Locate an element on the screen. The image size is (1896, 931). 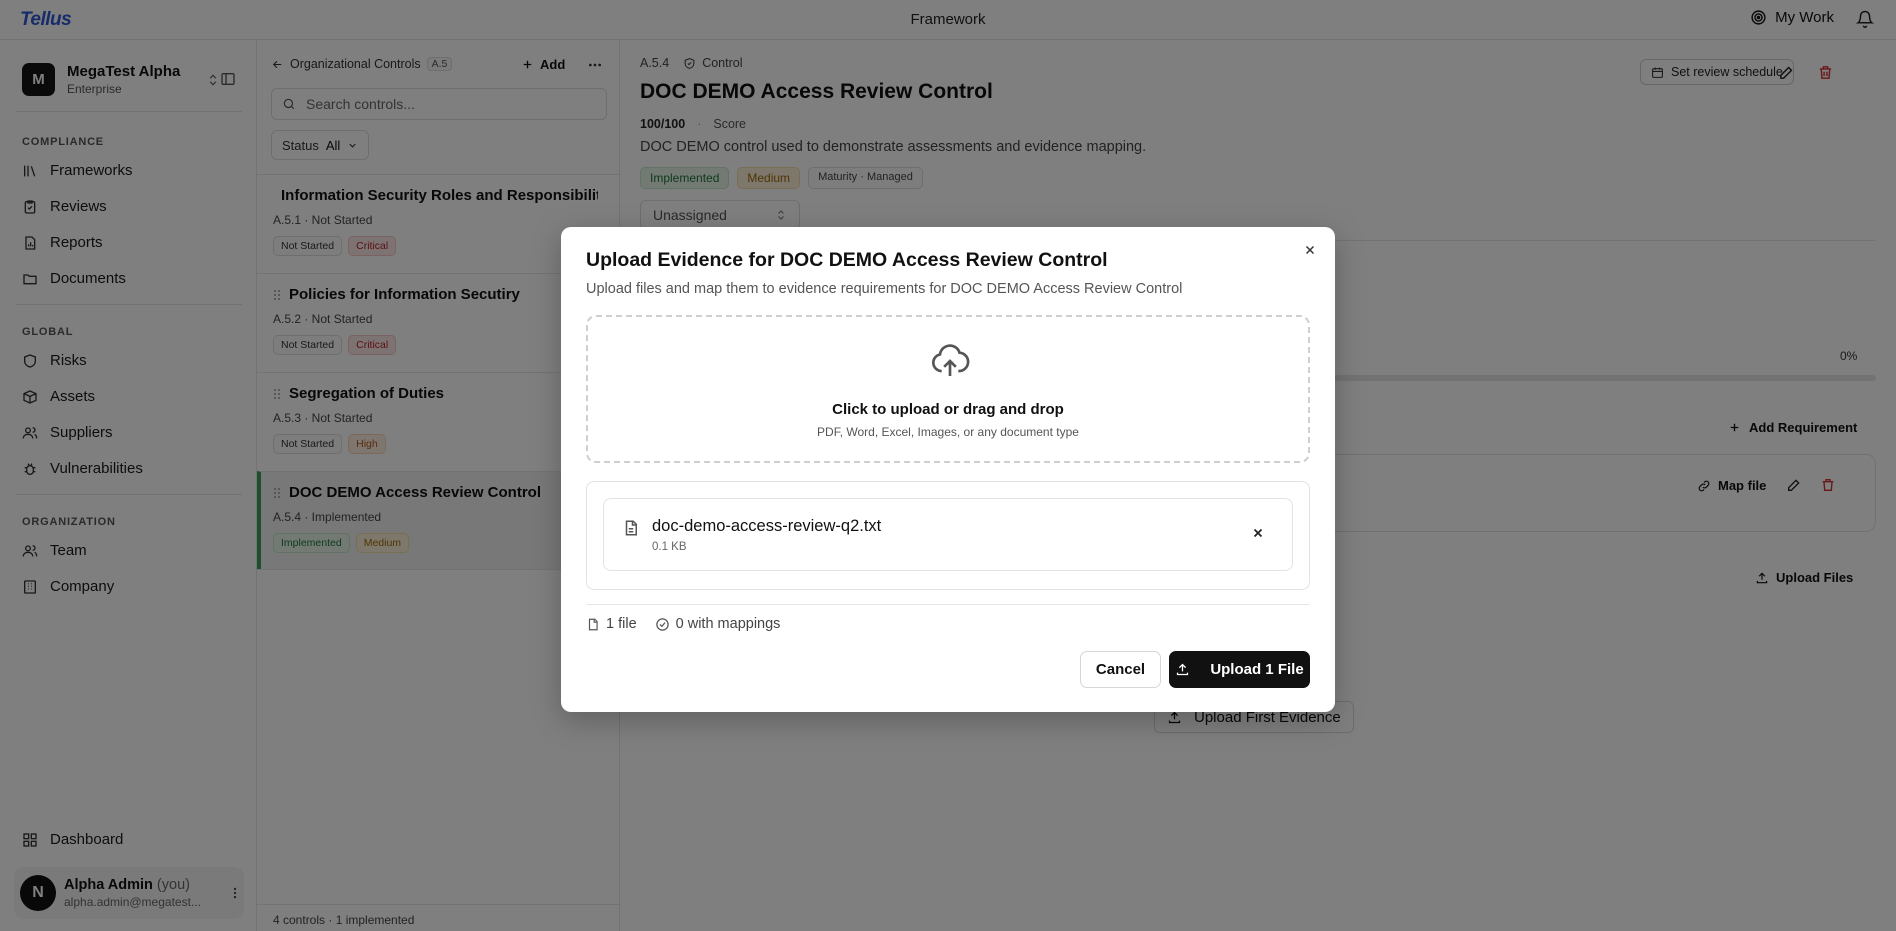
cloud-upload-icon is located at coordinates (951, 360).